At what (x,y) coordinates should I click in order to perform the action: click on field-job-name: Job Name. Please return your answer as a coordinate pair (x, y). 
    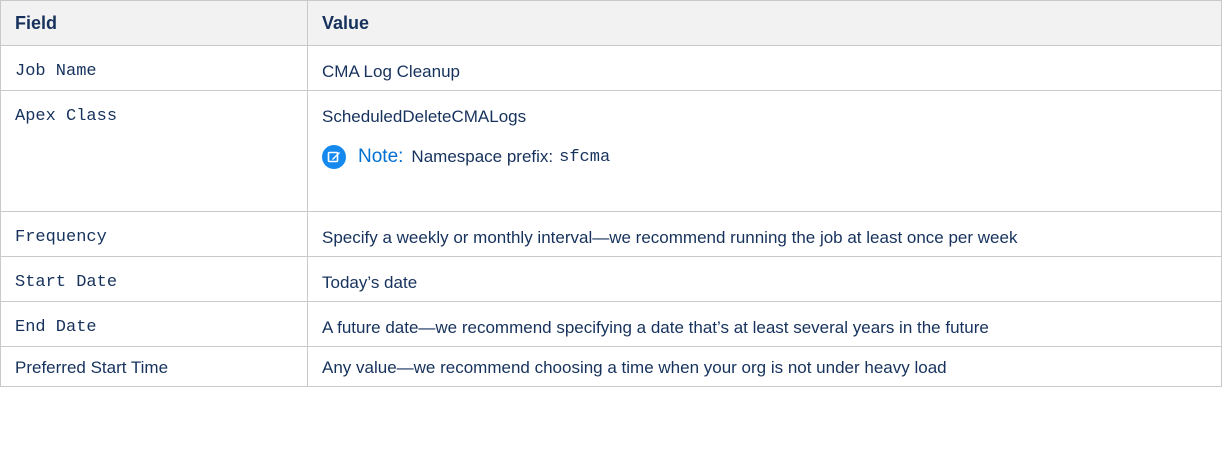
    Looking at the image, I should click on (56, 71).